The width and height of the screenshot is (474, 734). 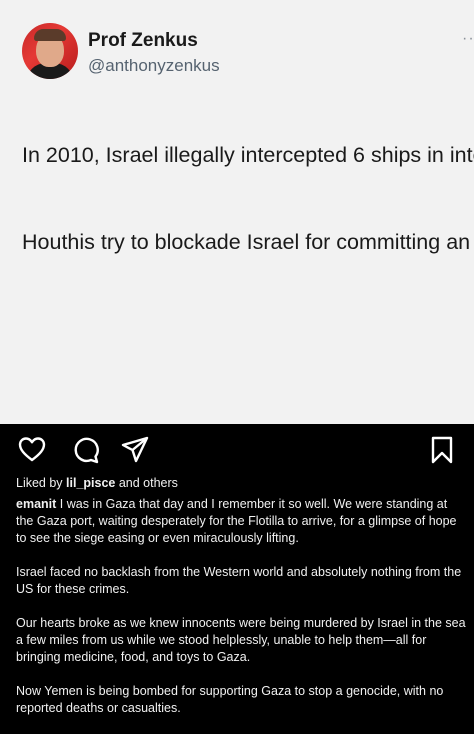 What do you see at coordinates (154, 66) in the screenshot?
I see `author-handle: @anthonyzenkus` at bounding box center [154, 66].